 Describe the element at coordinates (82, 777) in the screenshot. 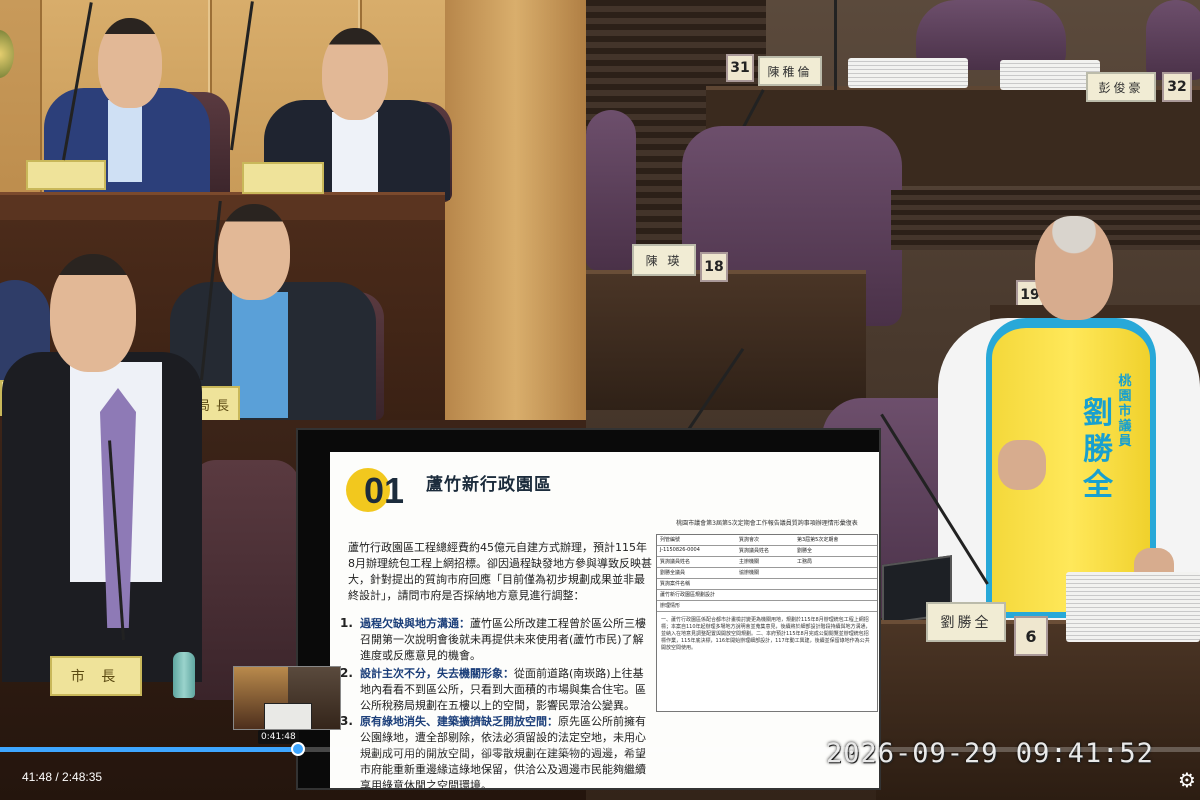

I see `duration: 2:48:35` at that location.